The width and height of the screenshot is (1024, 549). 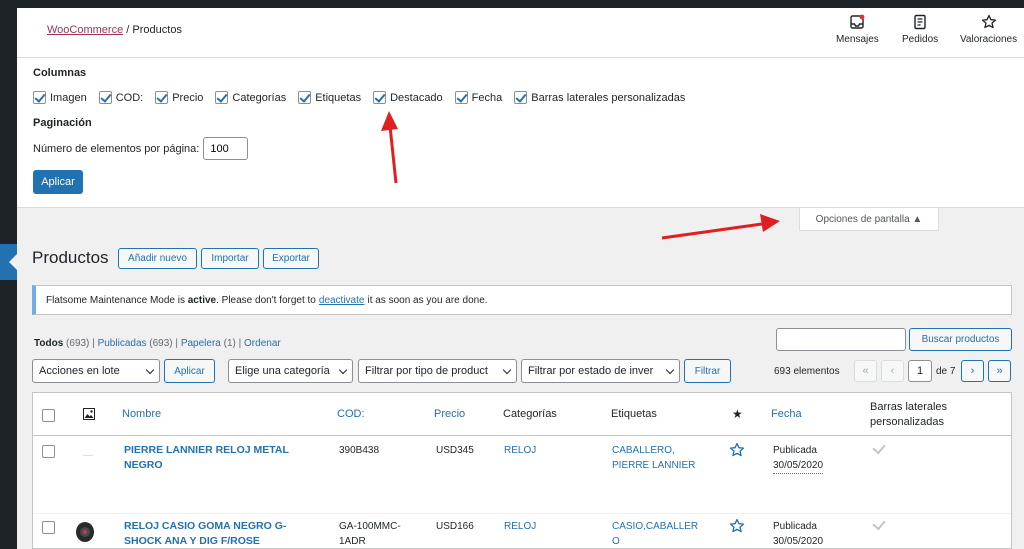 I want to click on prev-page-button: ‹, so click(x=892, y=371).